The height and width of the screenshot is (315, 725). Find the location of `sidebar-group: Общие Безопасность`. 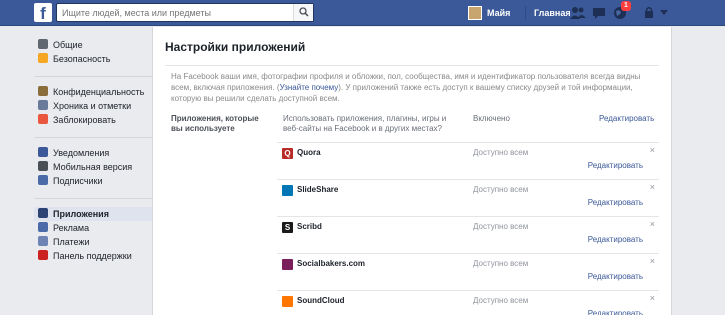

sidebar-group: Общие Безопасность is located at coordinates (93, 52).